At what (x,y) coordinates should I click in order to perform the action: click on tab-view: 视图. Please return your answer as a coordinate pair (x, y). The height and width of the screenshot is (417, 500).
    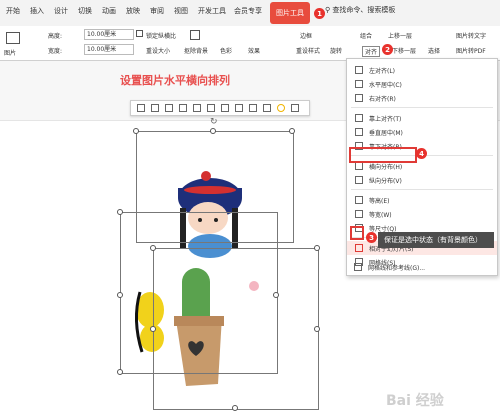
    Looking at the image, I should click on (181, 11).